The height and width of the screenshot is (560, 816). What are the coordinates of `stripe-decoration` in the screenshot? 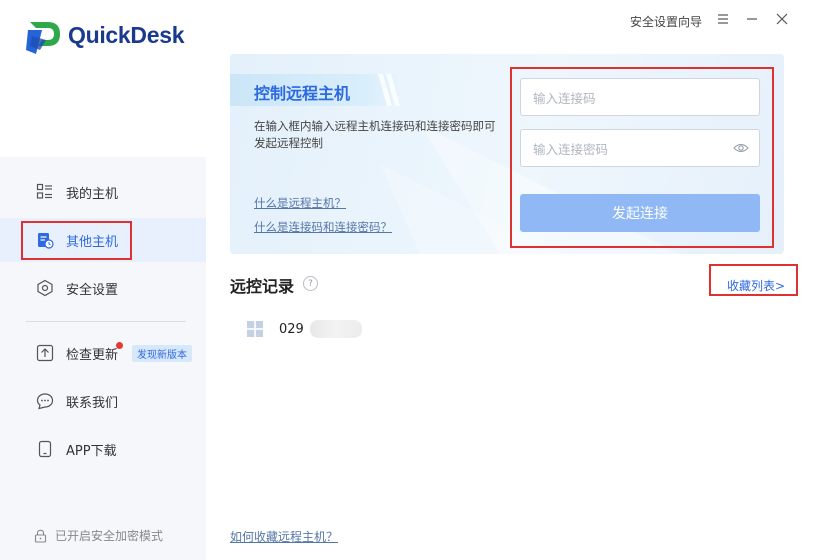 It's located at (389, 90).